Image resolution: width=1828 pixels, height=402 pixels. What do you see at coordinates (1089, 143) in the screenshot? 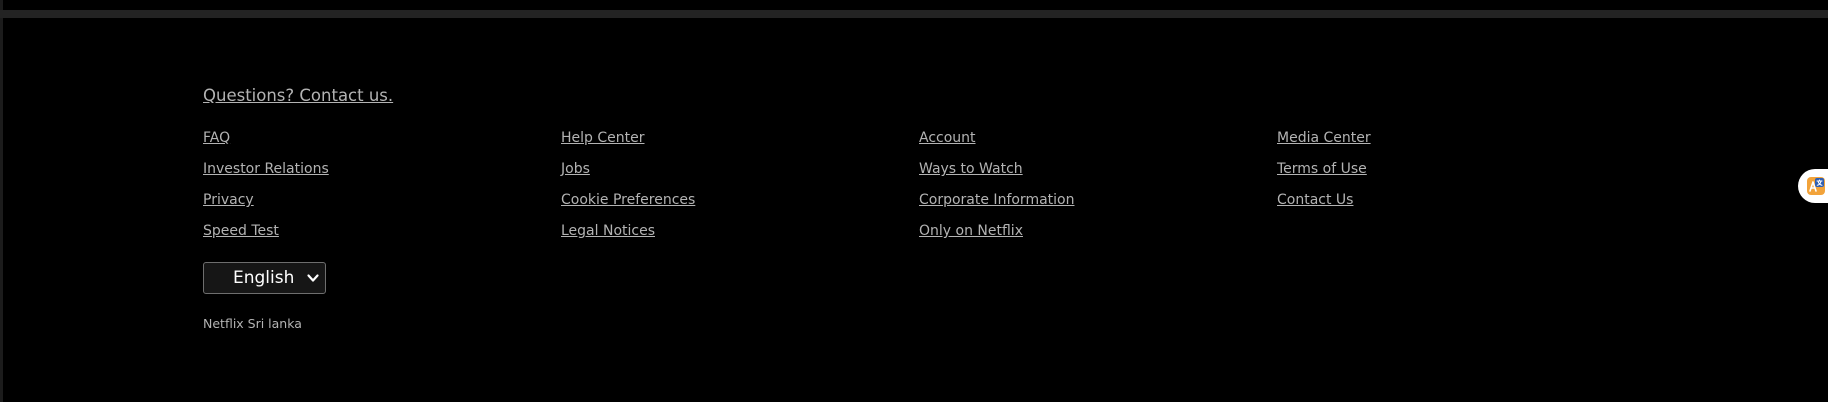
I see `footer-link-account: Account` at bounding box center [1089, 143].